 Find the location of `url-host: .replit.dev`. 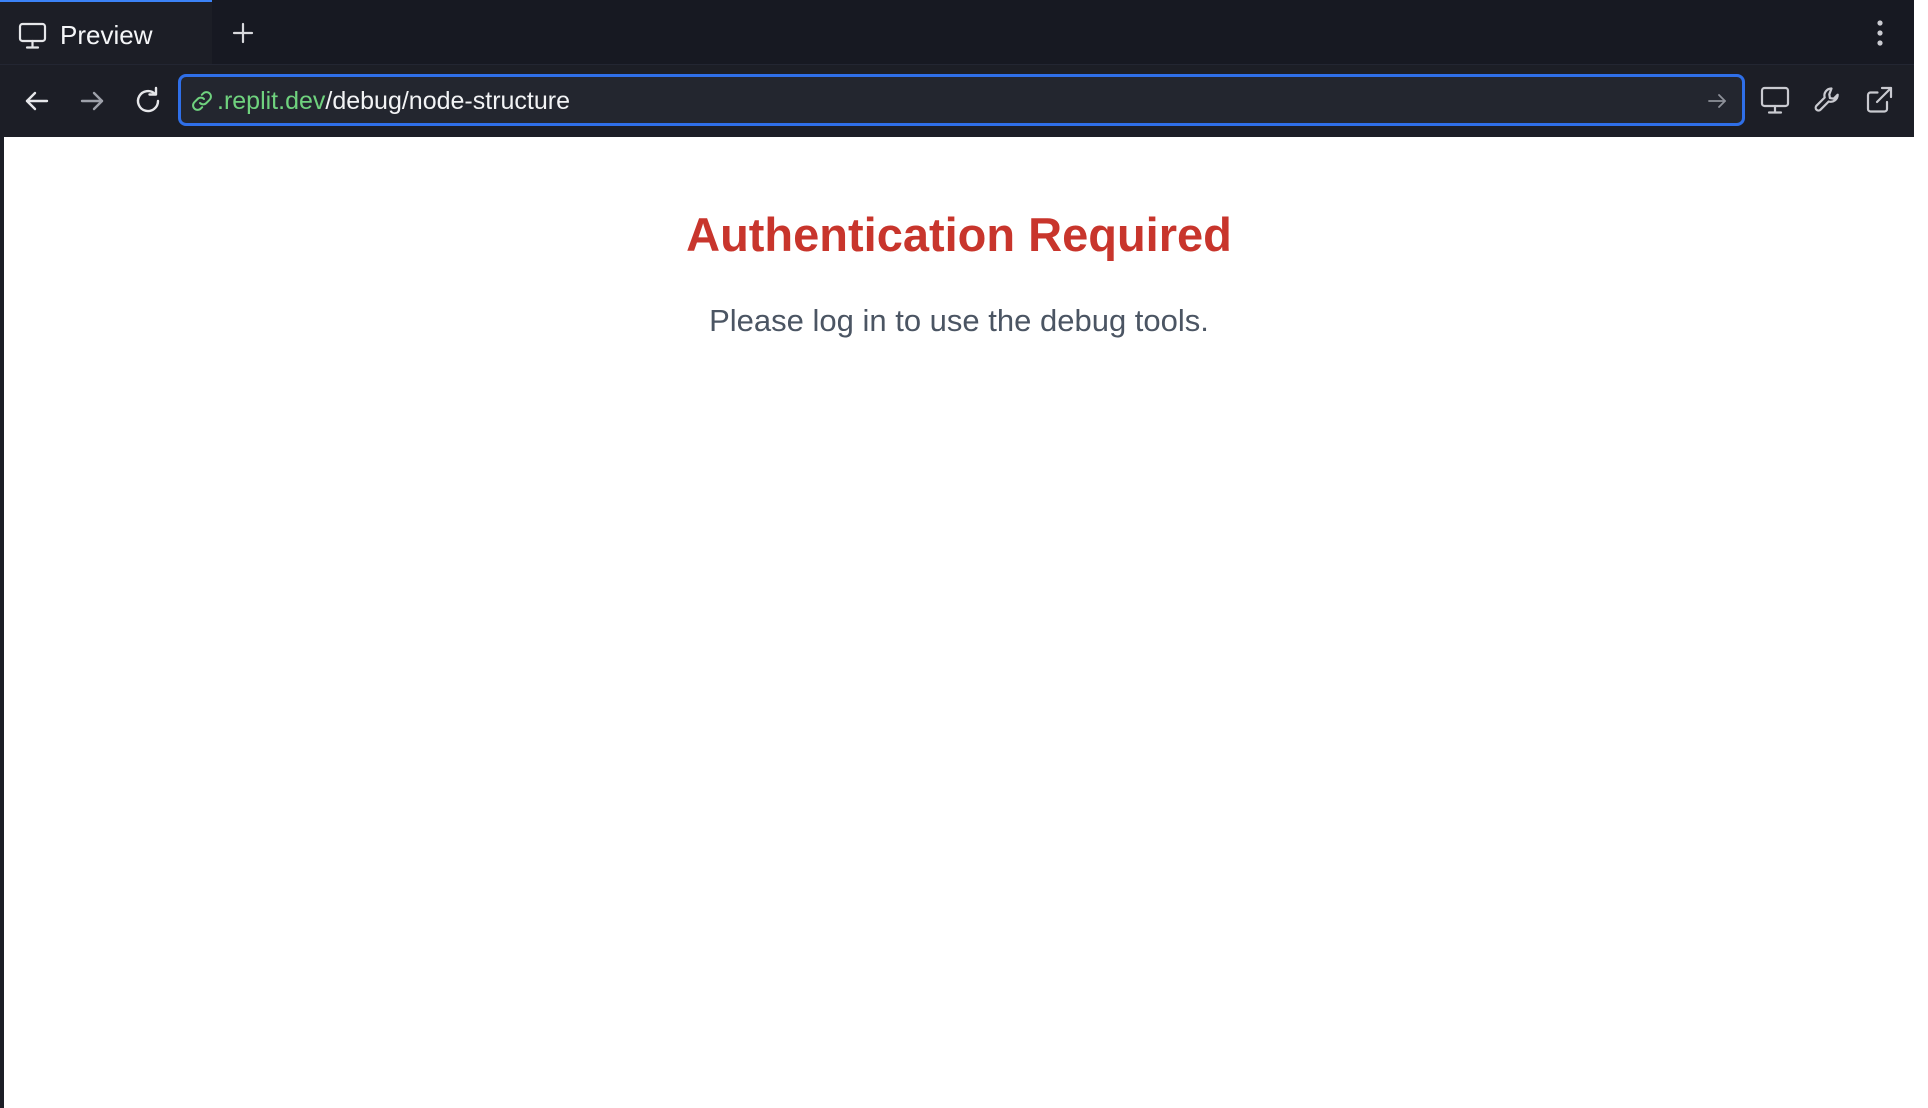

url-host: .replit.dev is located at coordinates (271, 101).